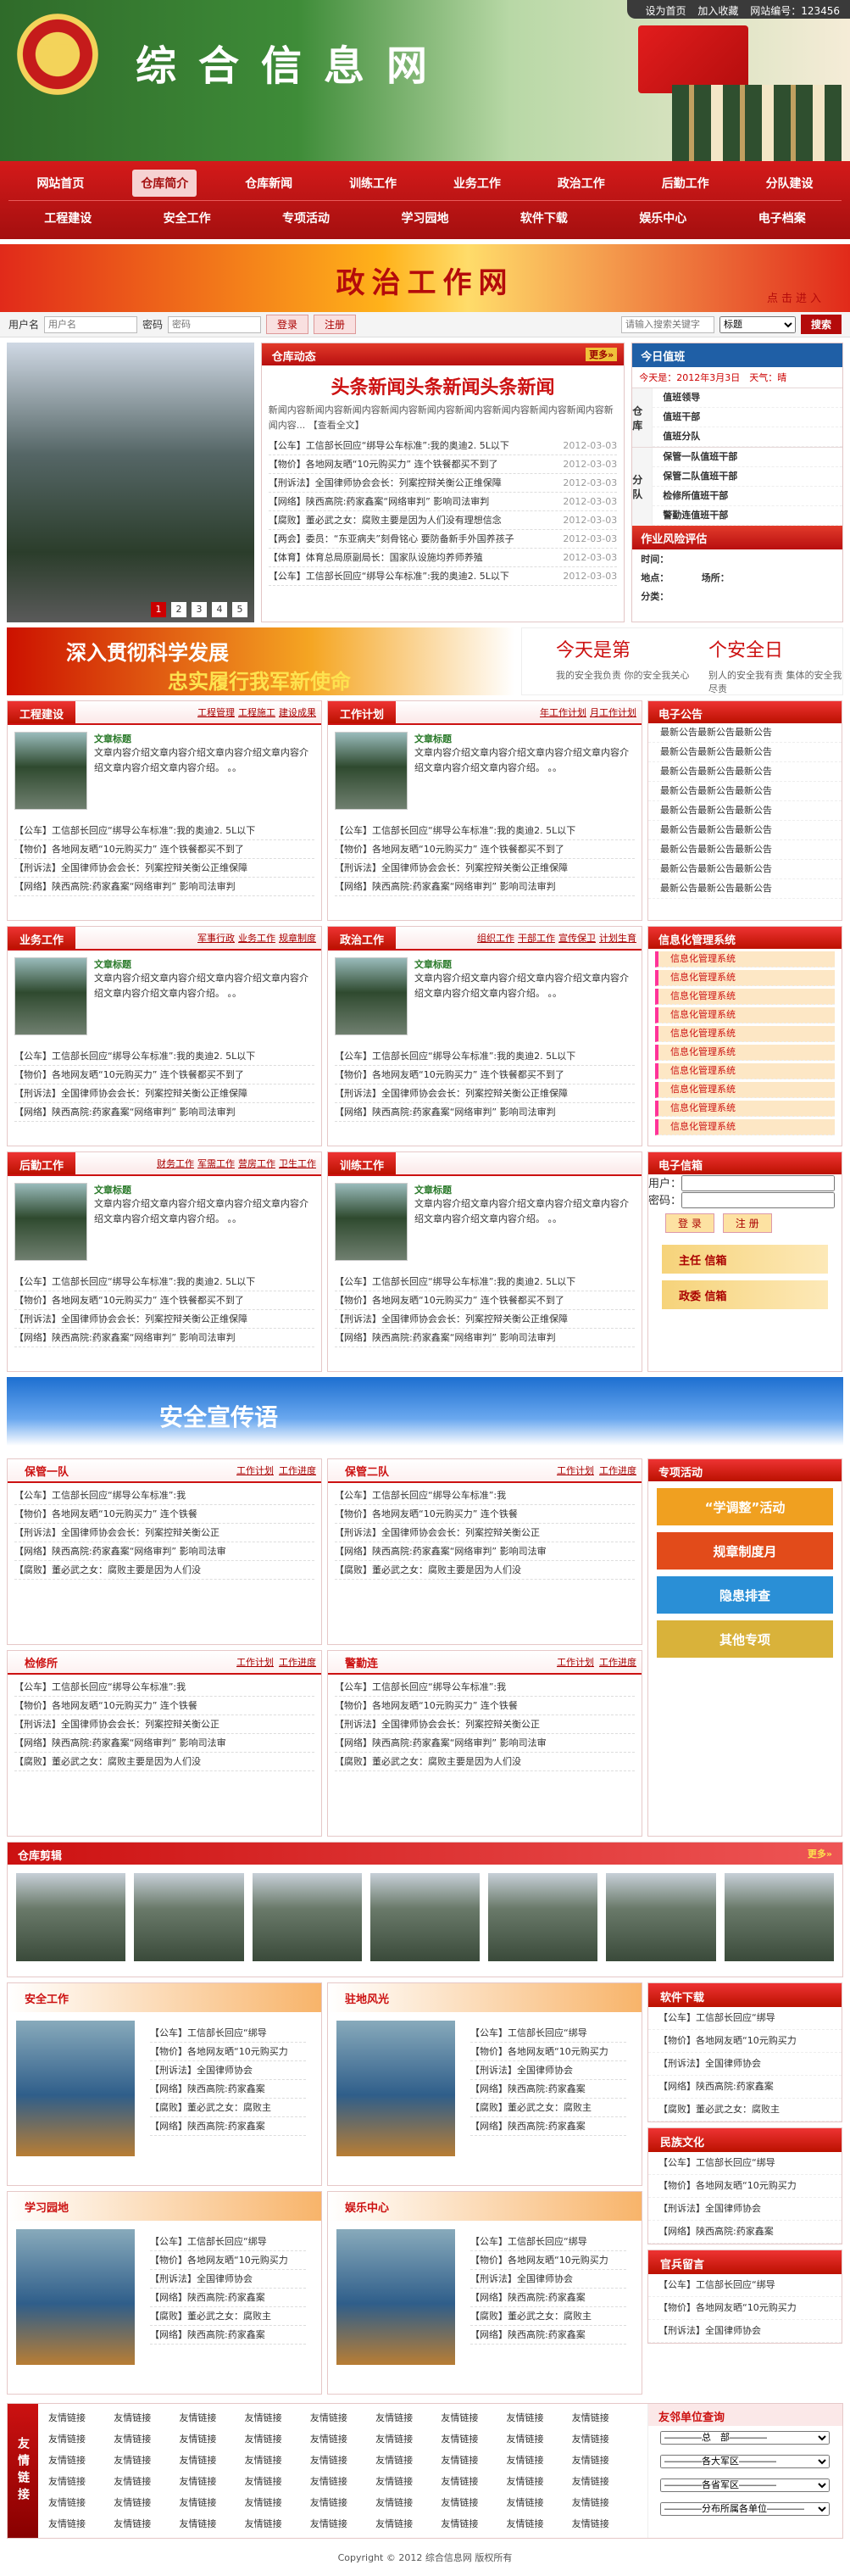 This screenshot has height=2576, width=850. What do you see at coordinates (745, 1639) in the screenshot?
I see `special-activity-banner: 其他专项` at bounding box center [745, 1639].